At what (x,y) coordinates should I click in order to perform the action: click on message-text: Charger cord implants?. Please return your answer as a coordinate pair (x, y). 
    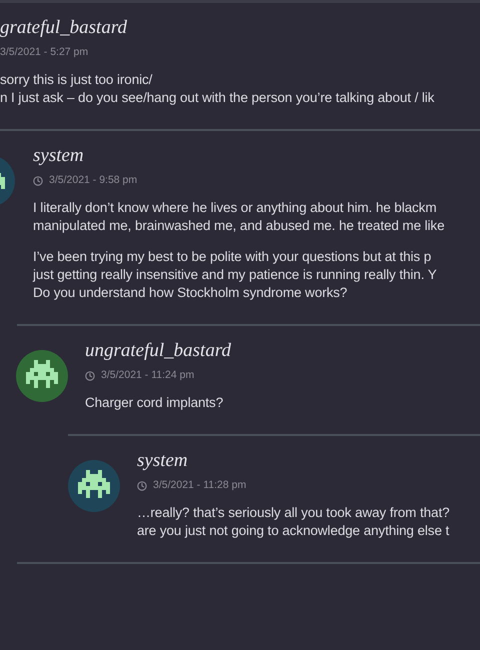
    Looking at the image, I should click on (154, 403).